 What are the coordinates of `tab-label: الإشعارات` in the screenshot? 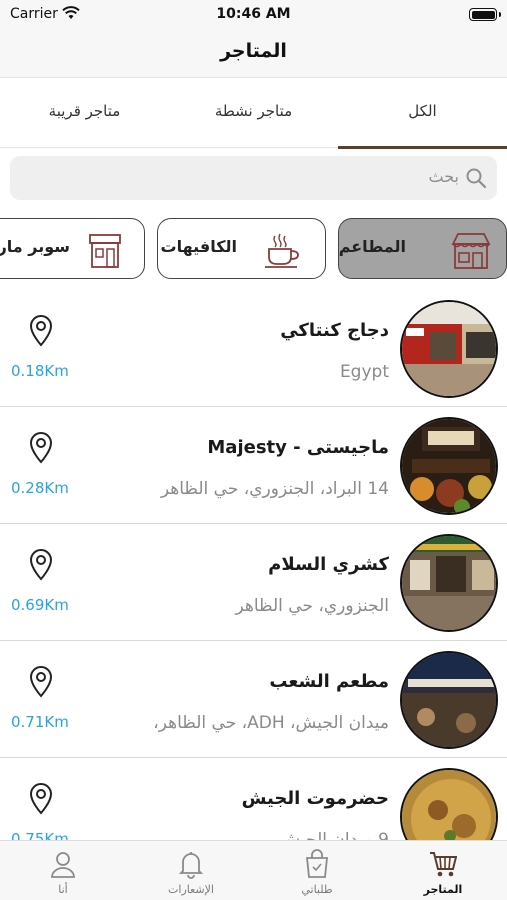 It's located at (191, 889).